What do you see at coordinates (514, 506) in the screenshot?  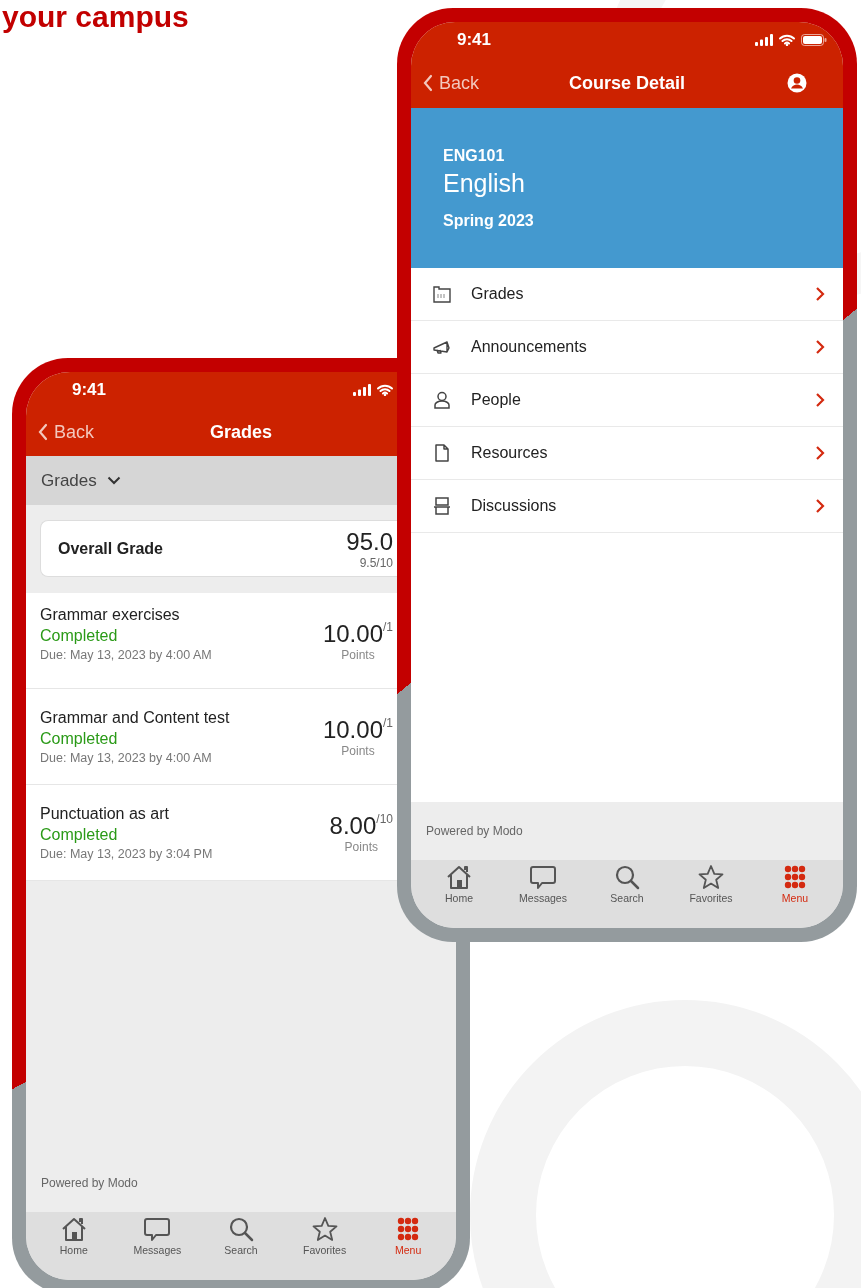 I see `menu-item-label: Discussions` at bounding box center [514, 506].